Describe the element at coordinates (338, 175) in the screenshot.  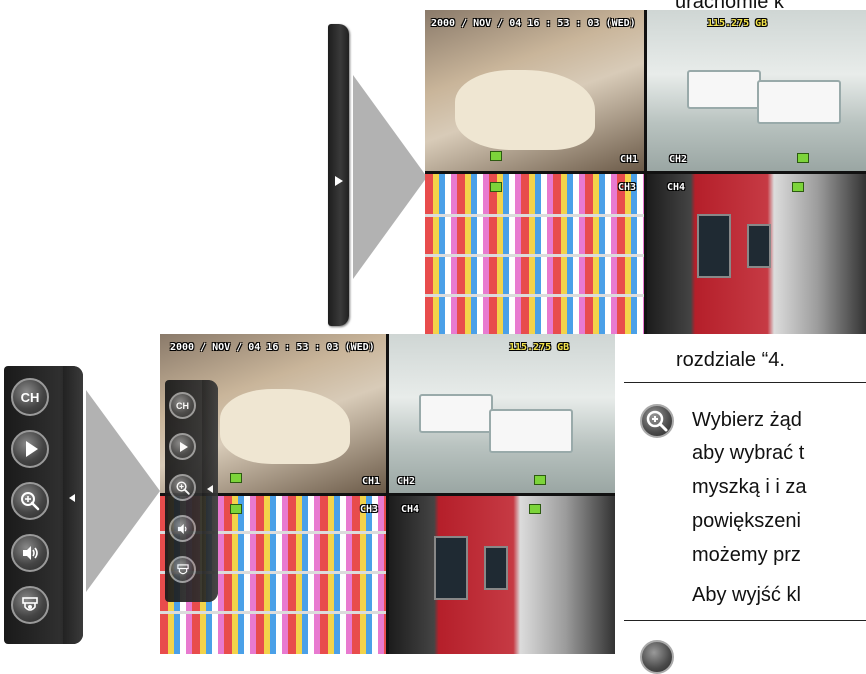
I see `collapsed-toolbar` at that location.